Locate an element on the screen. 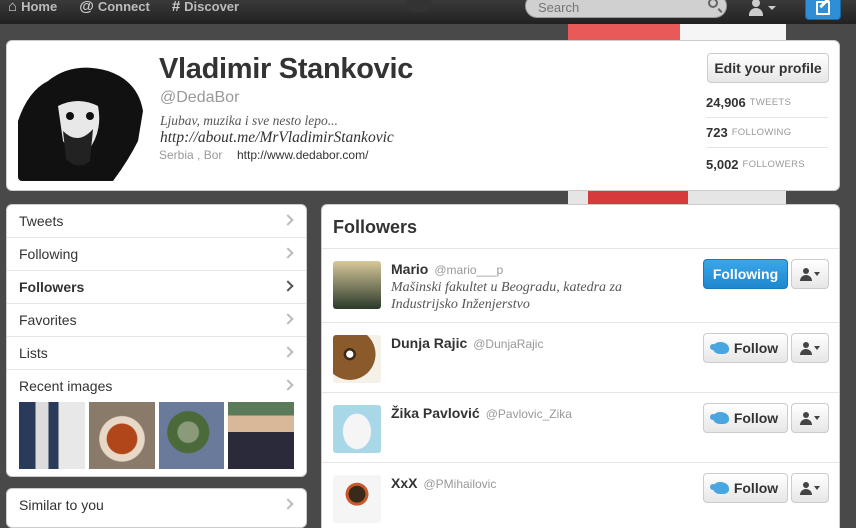 This screenshot has width=856, height=528. search-icon is located at coordinates (713, 4).